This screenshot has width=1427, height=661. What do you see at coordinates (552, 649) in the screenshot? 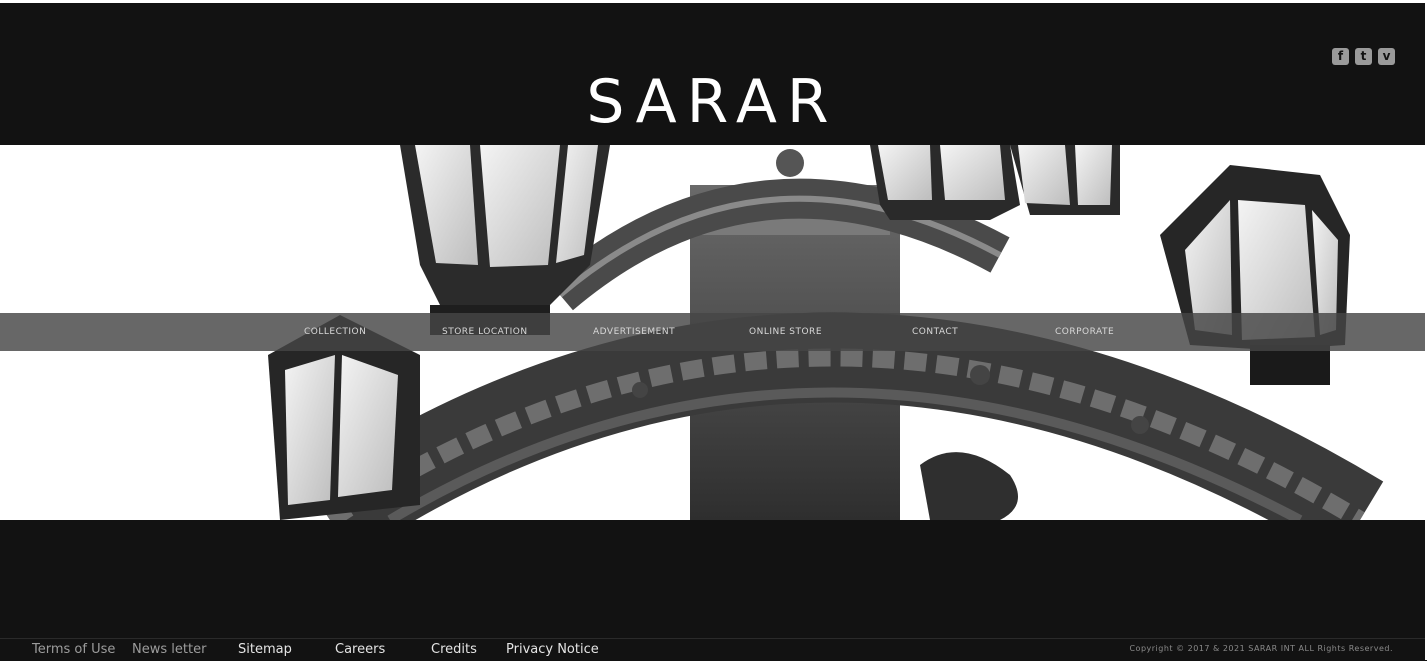
I see `footer-link-privacy: Privacy Notice` at bounding box center [552, 649].